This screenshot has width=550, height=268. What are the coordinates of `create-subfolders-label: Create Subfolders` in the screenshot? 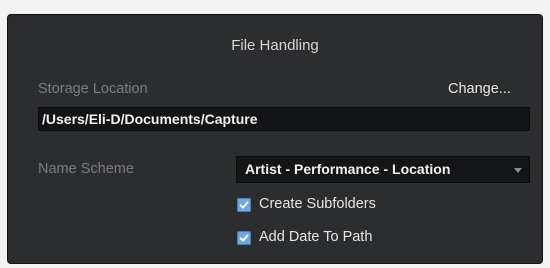 It's located at (317, 204).